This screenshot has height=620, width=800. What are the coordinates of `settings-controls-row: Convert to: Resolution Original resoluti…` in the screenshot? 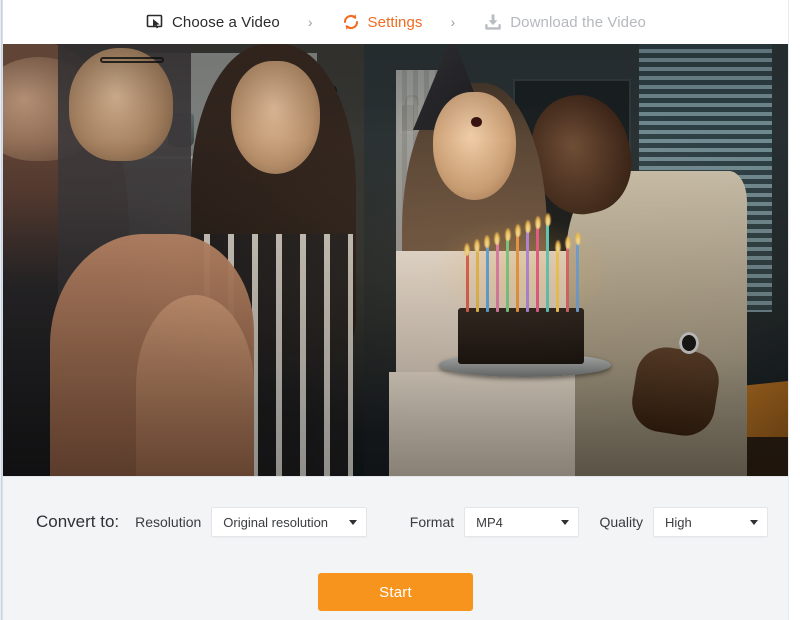 It's located at (395, 522).